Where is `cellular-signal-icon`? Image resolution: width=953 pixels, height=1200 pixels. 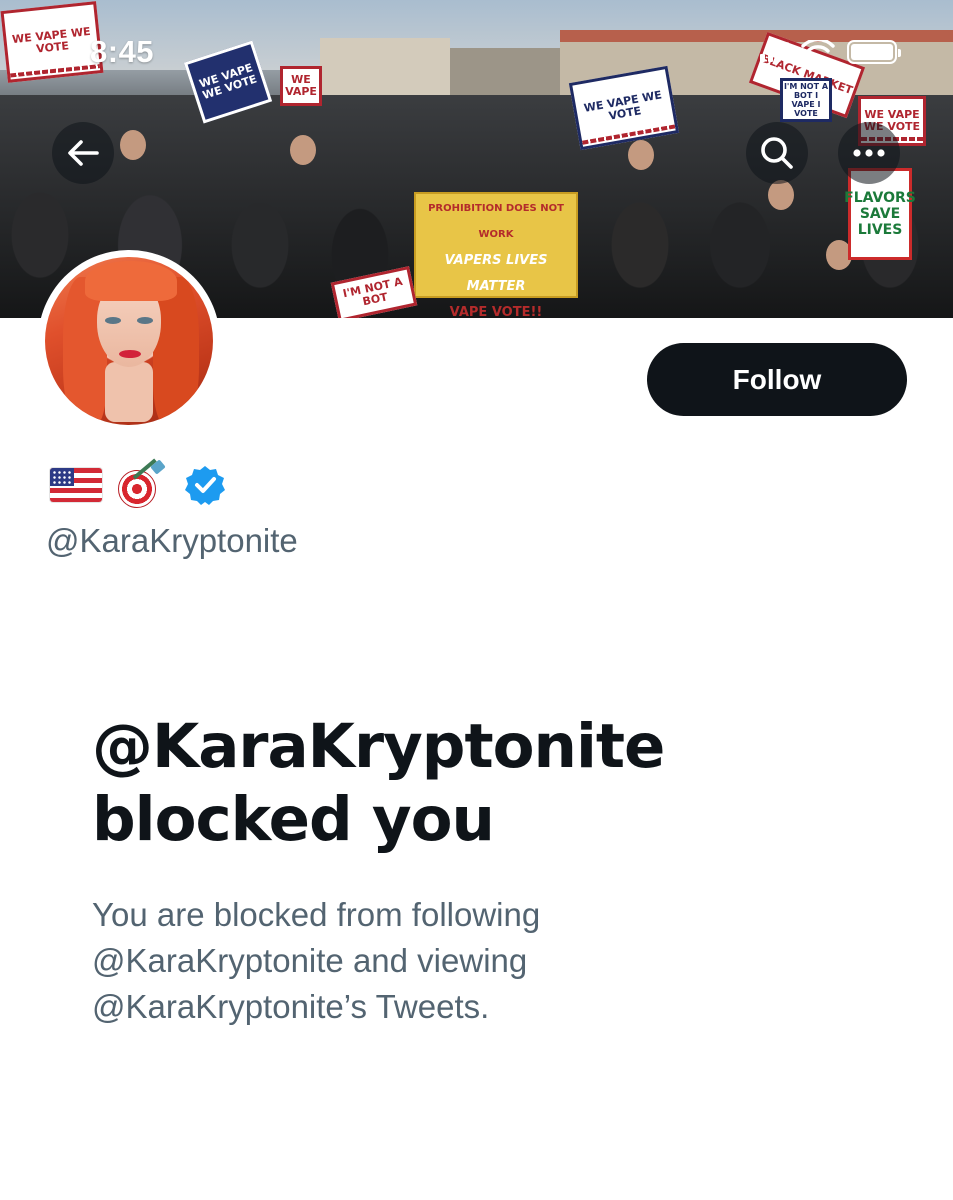
cellular-signal-icon is located at coordinates (774, 52).